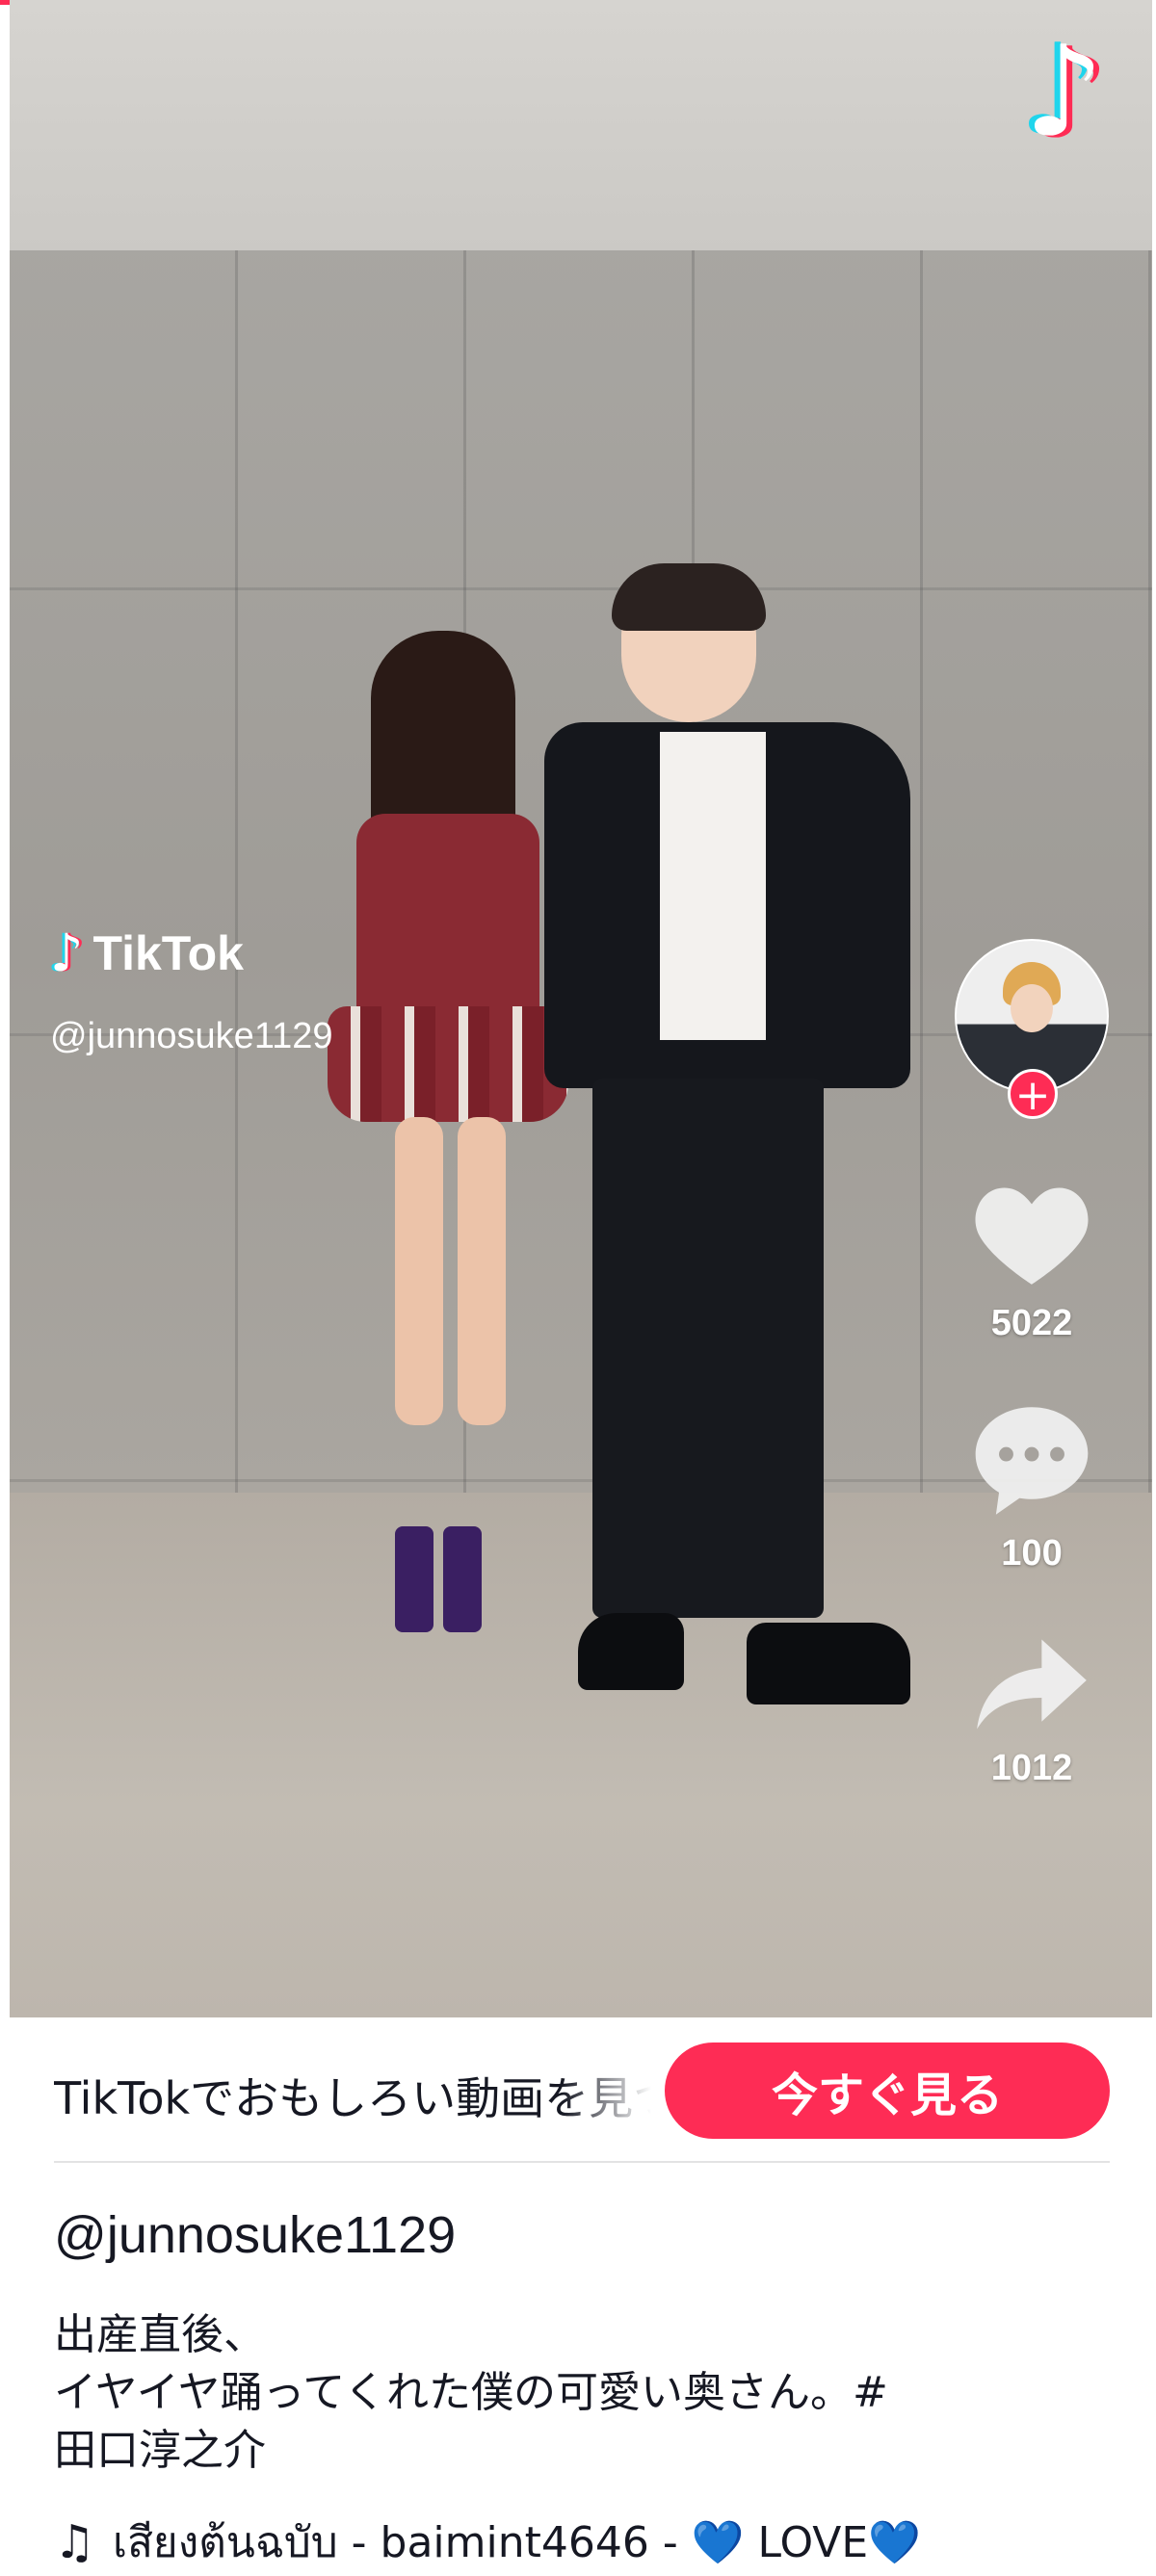 The width and height of the screenshot is (1156, 2576). I want to click on share-count: 1012, so click(1031, 1768).